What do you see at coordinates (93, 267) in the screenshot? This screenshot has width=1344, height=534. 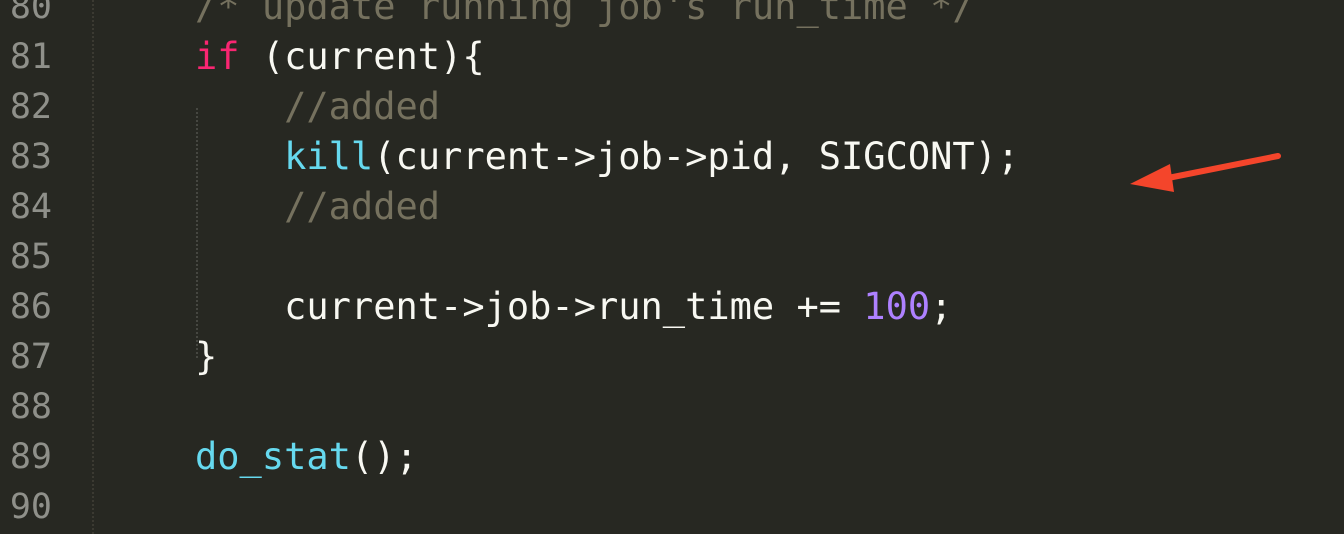 I see `gutter-separator` at bounding box center [93, 267].